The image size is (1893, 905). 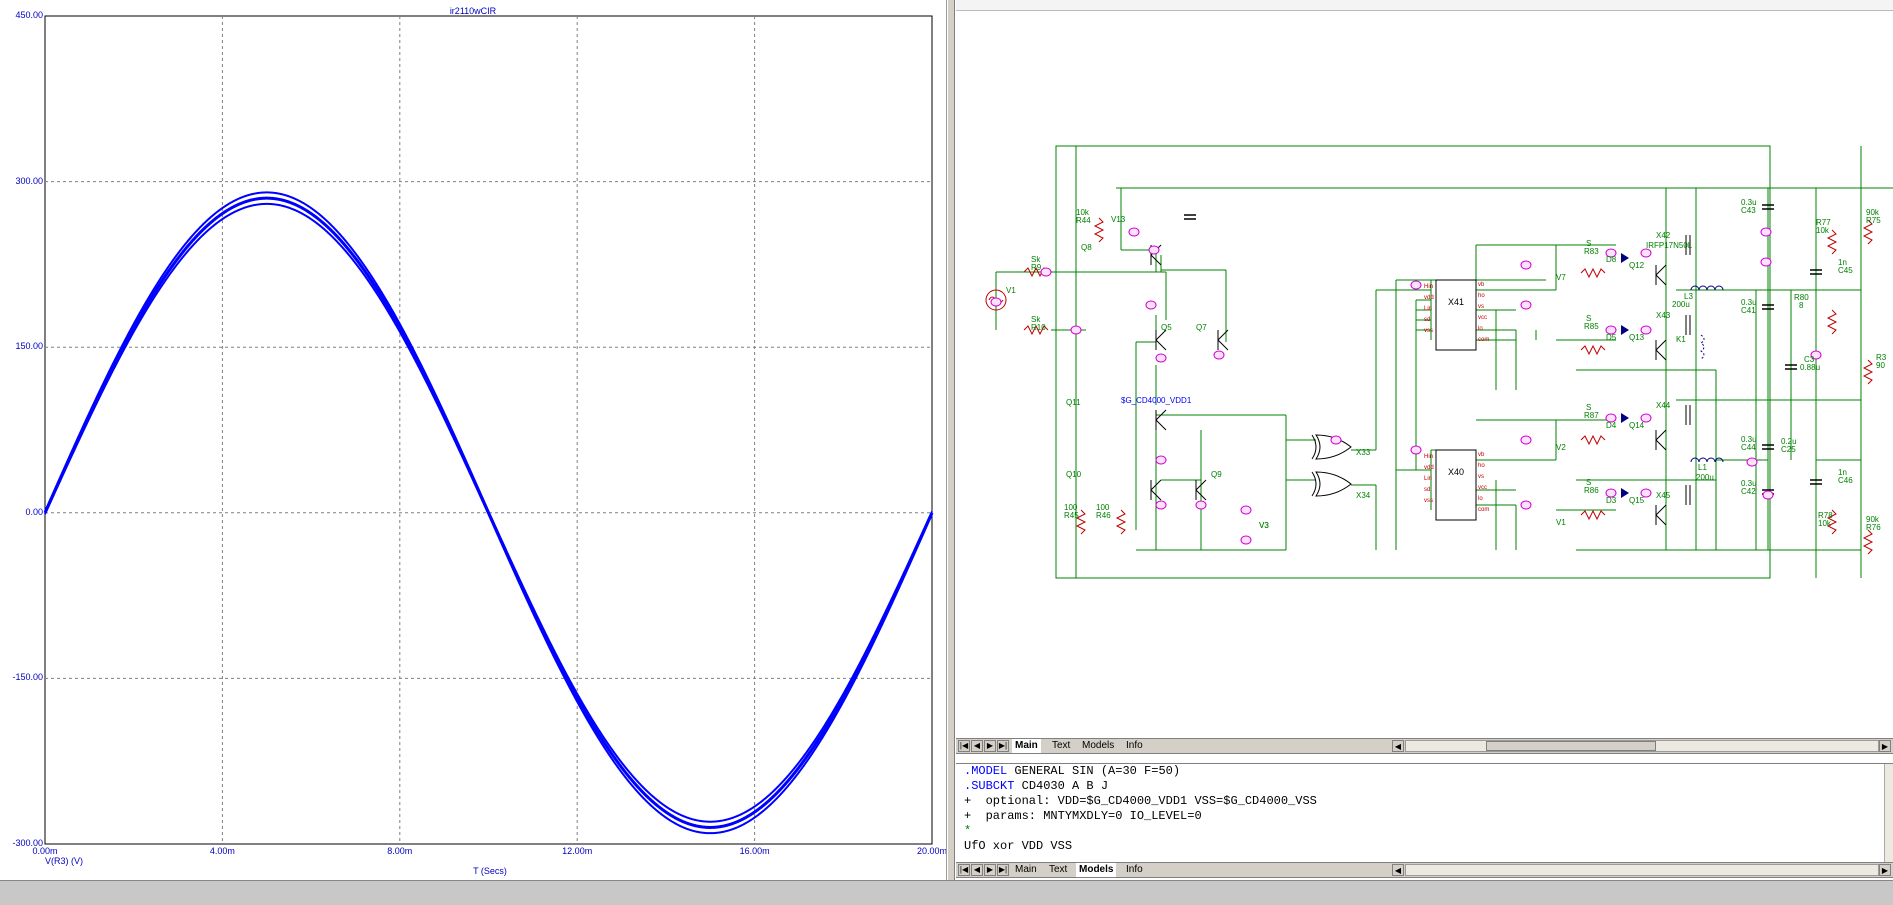 I want to click on schematic-label: X44, so click(x=1663, y=405).